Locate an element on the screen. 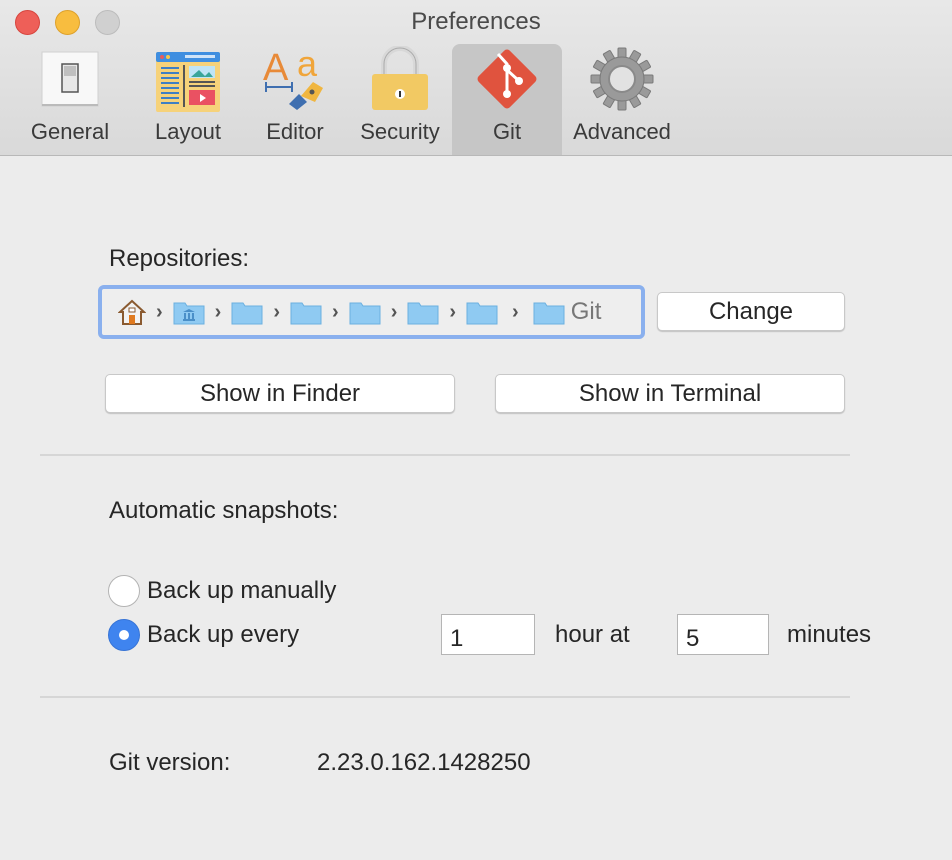  path-item-git: Git is located at coordinates (567, 312).